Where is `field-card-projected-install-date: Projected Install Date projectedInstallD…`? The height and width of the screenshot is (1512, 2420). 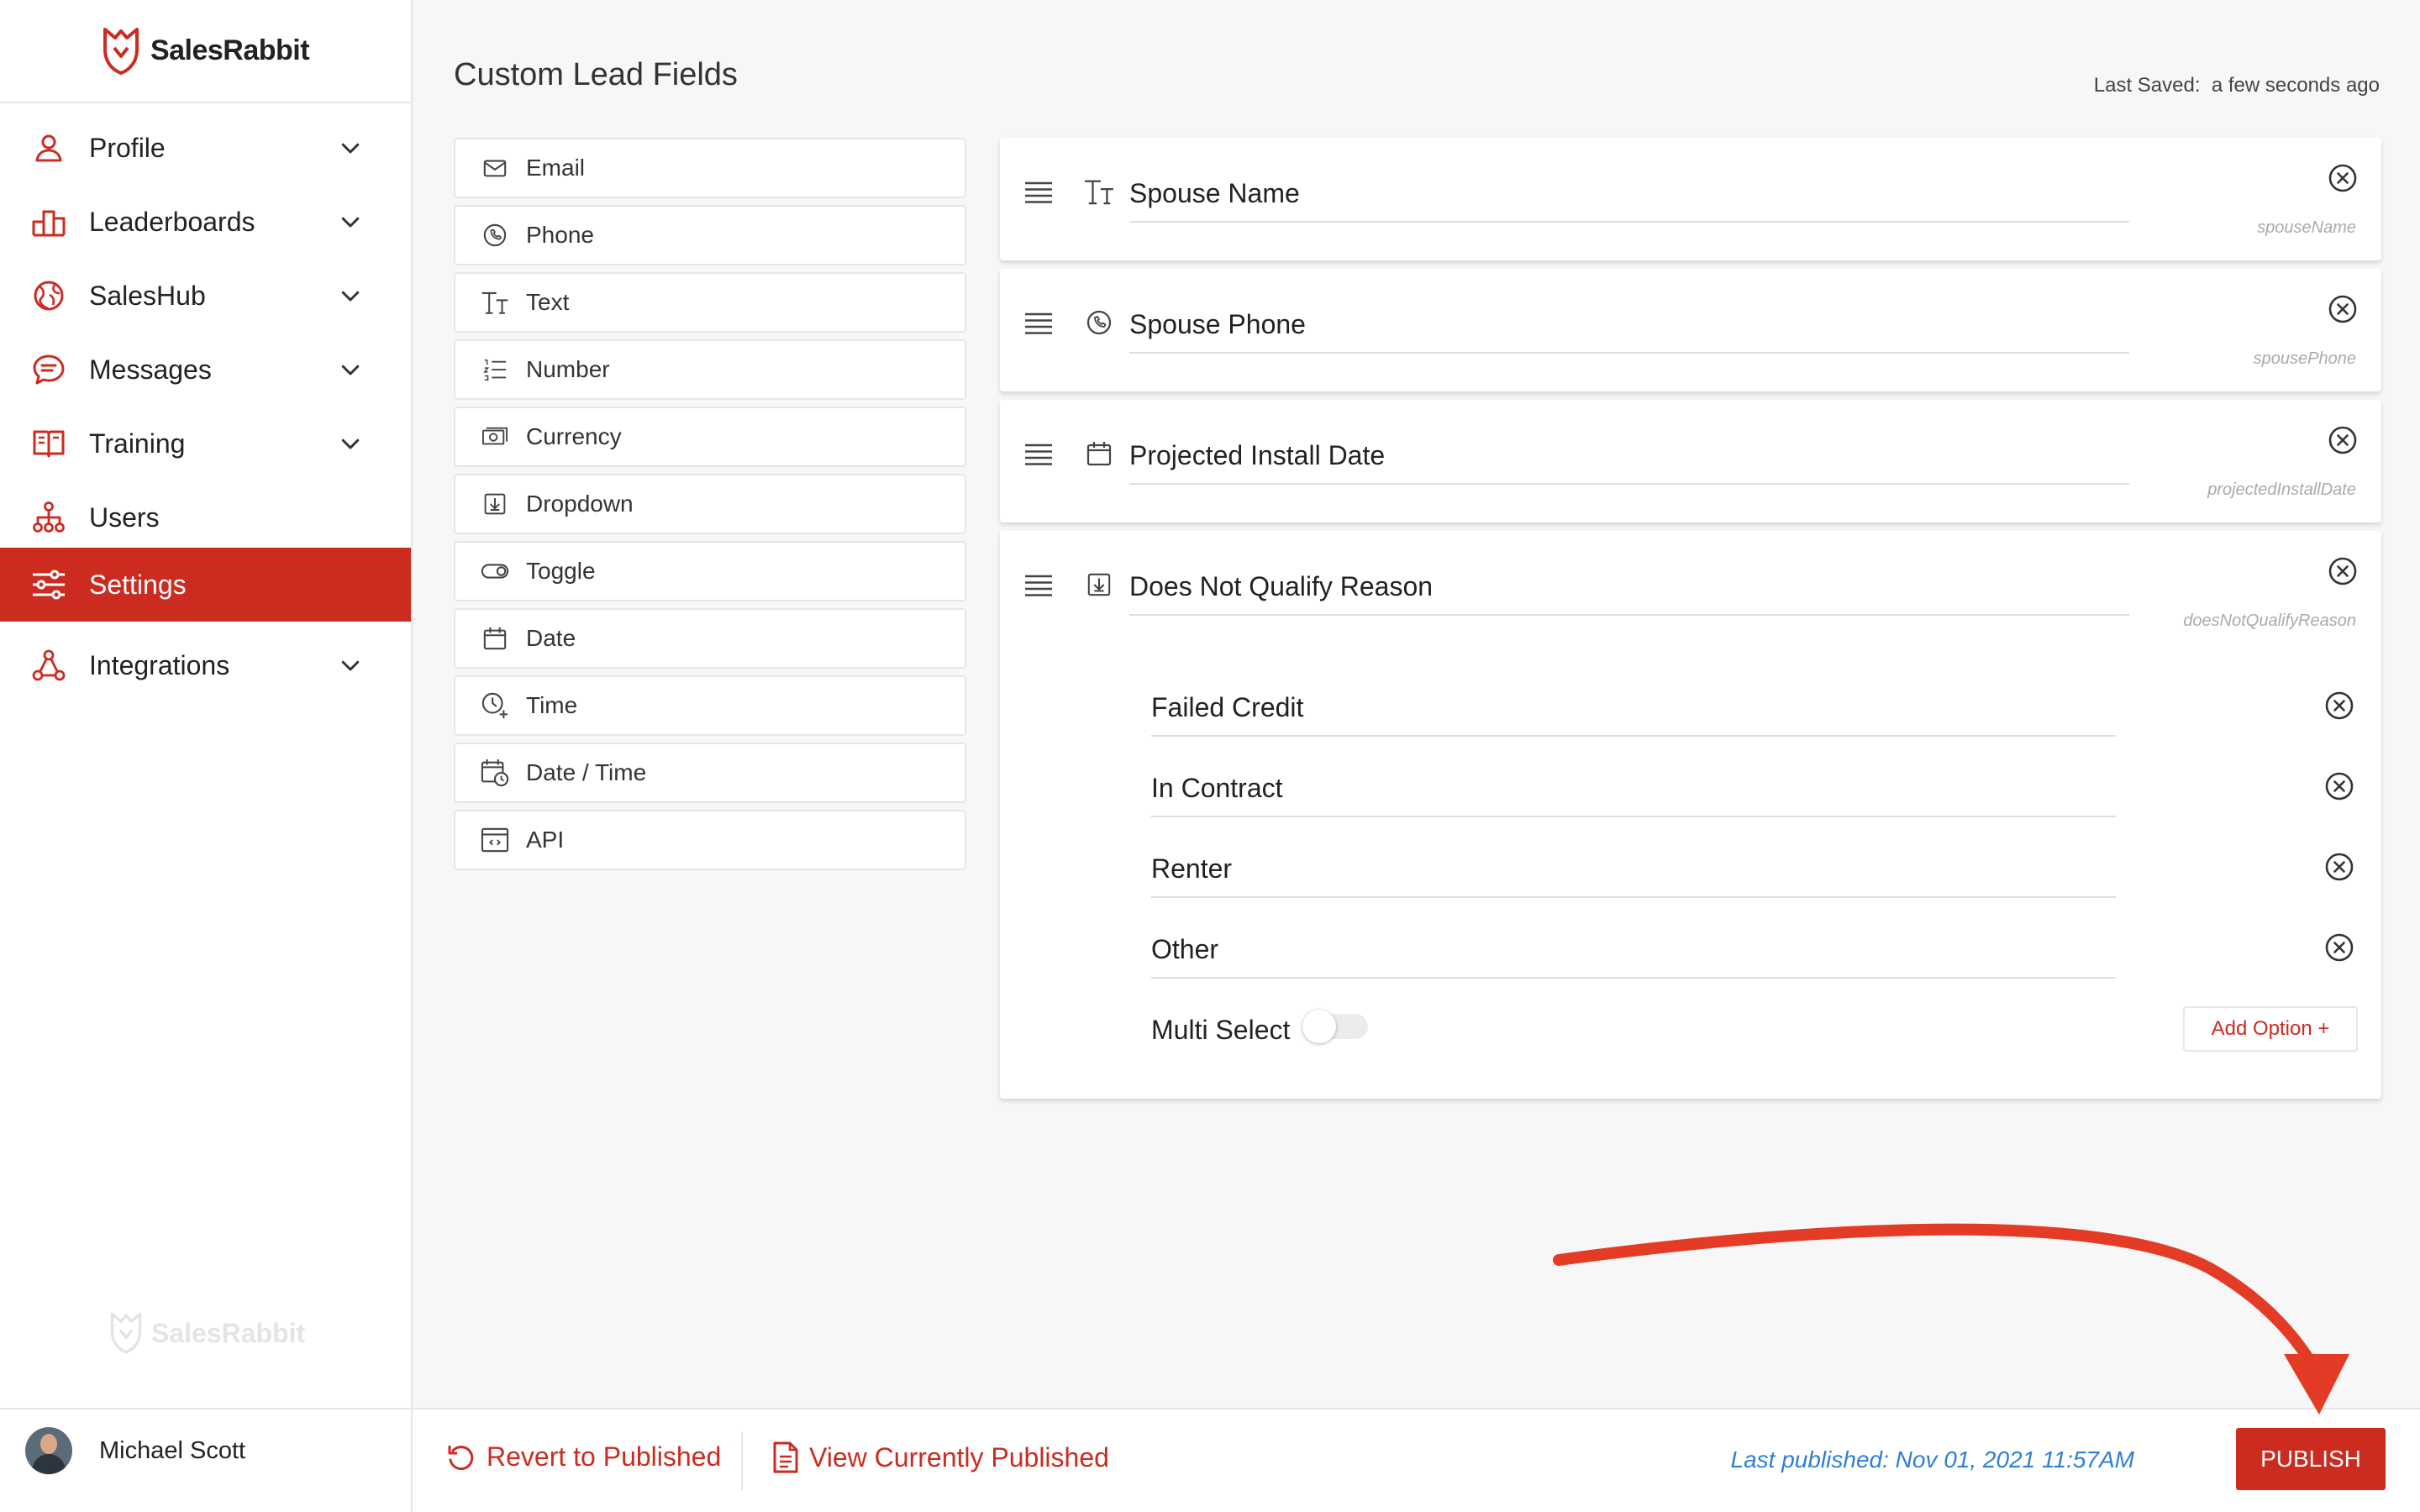
field-card-projected-install-date: Projected Install Date projectedInstallD… is located at coordinates (1690, 461).